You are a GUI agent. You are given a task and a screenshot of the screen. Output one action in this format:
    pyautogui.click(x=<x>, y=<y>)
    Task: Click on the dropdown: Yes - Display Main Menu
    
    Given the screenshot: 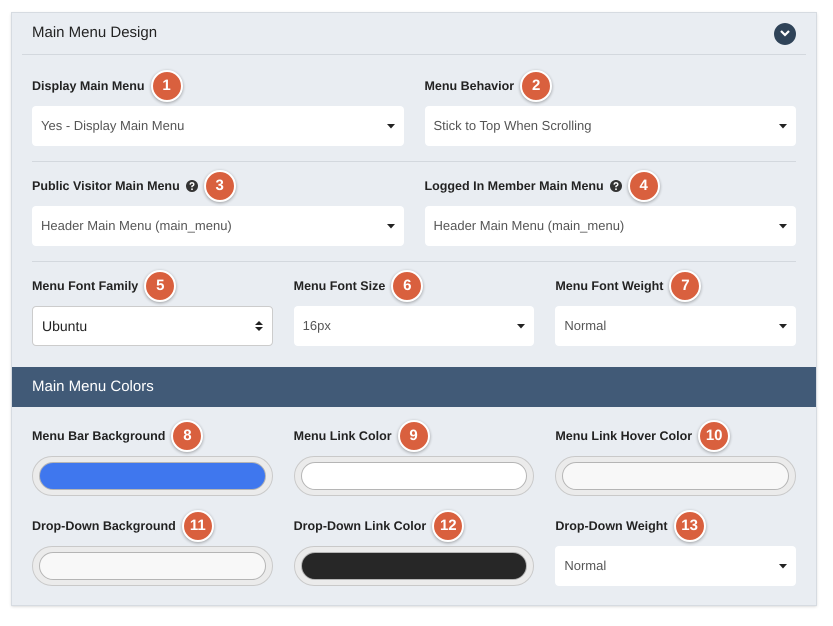 What is the action you would take?
    pyautogui.click(x=218, y=126)
    